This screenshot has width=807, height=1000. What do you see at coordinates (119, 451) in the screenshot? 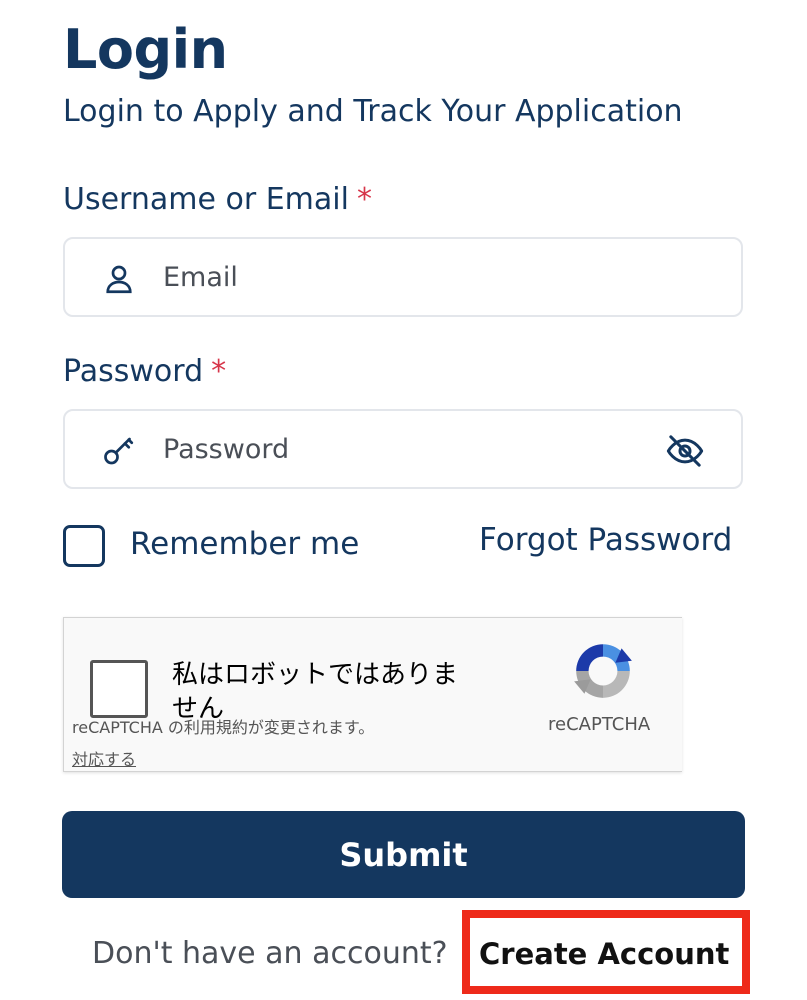
I see `key-icon` at bounding box center [119, 451].